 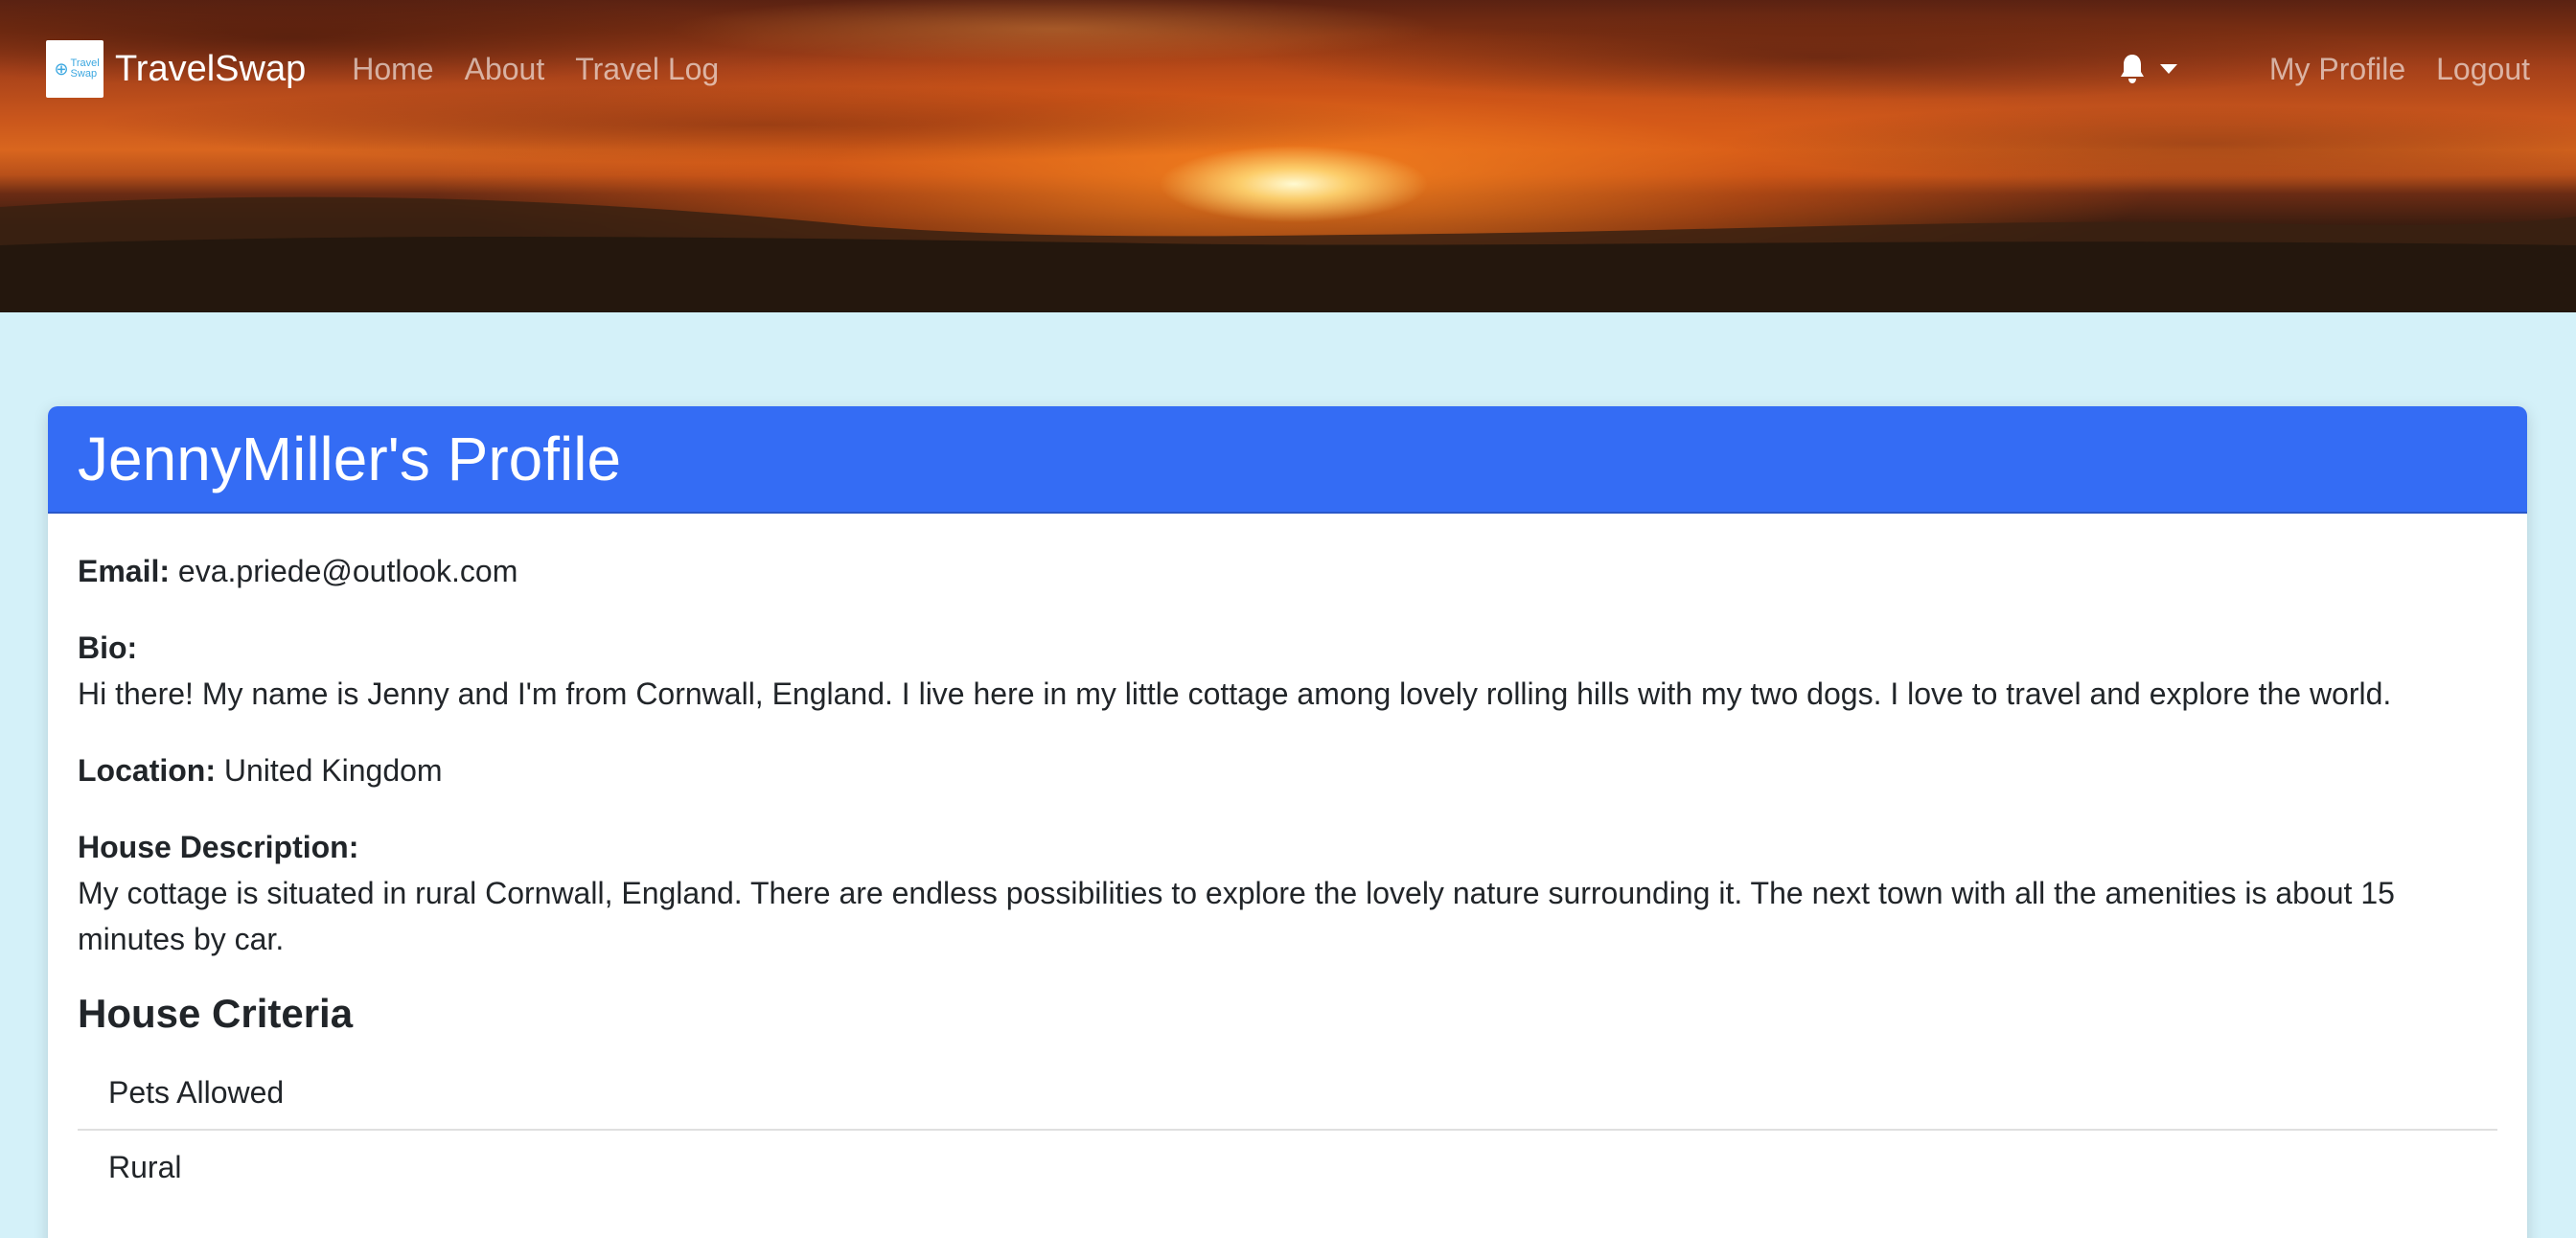 I want to click on nav-links: Home About Travel Log, so click(x=550, y=69).